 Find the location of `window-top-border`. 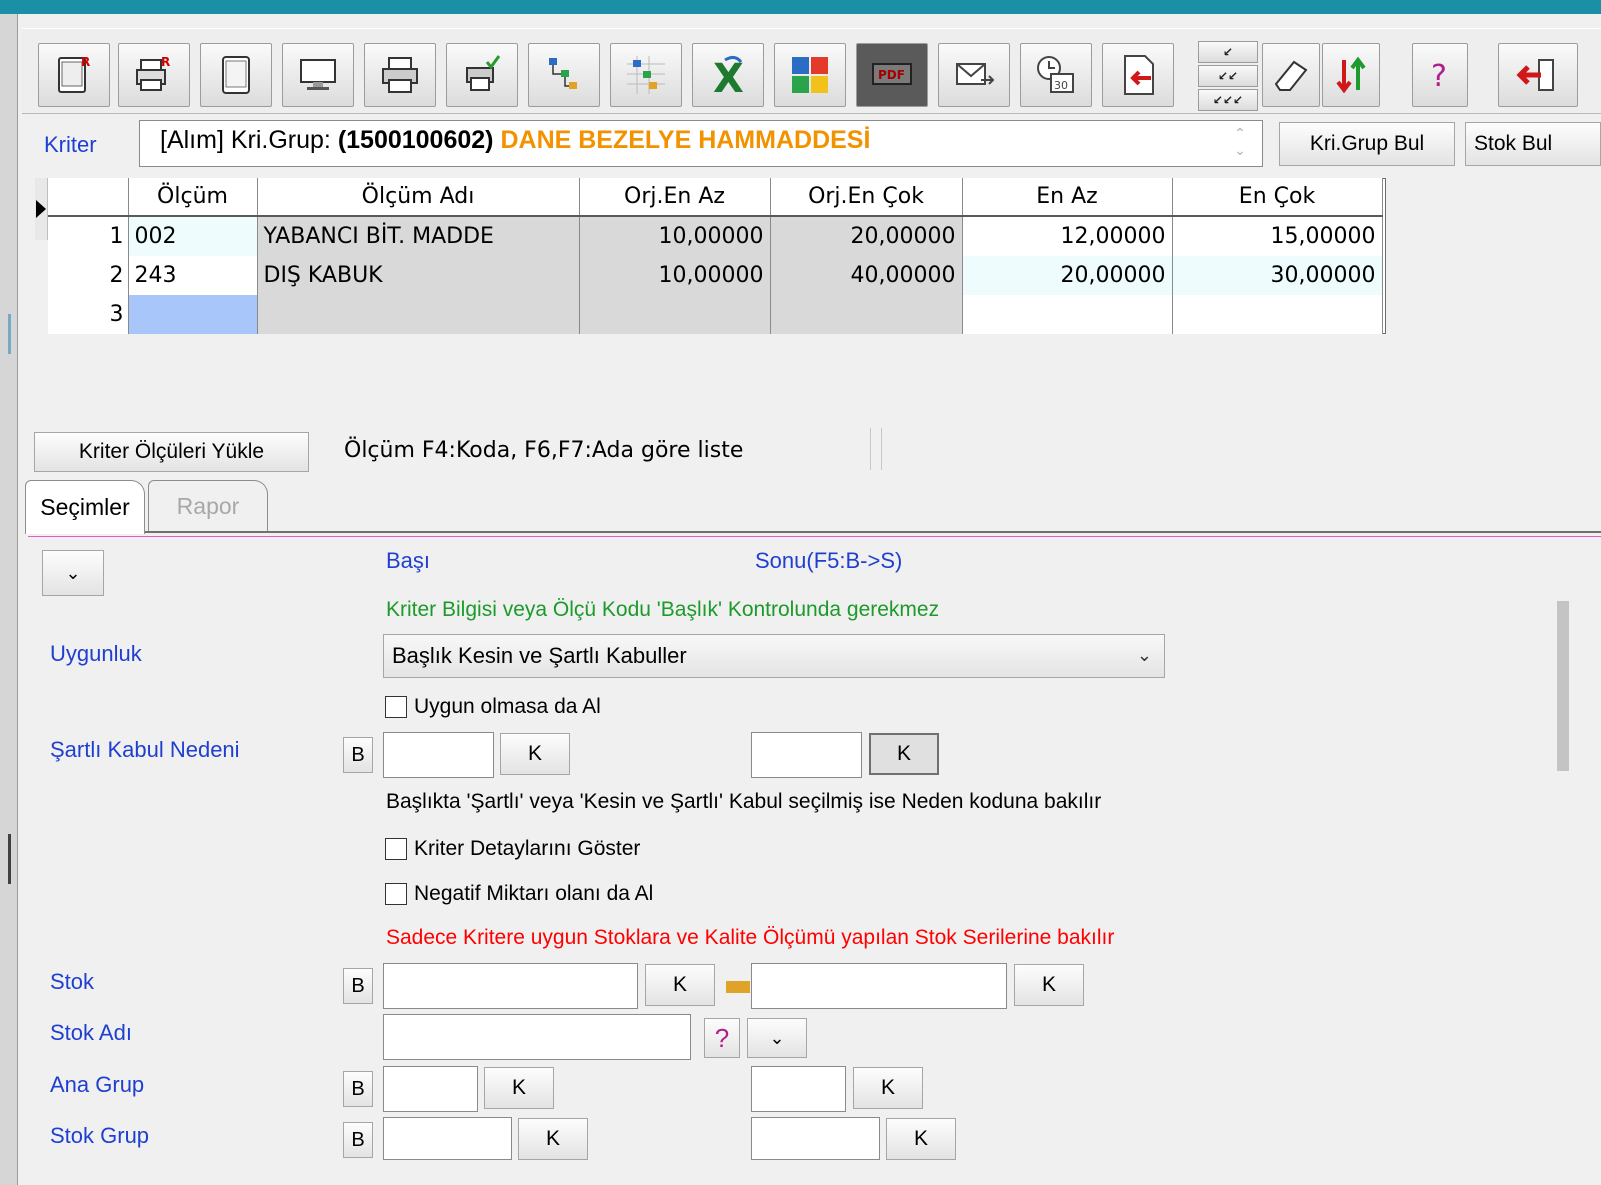

window-top-border is located at coordinates (800, 7).